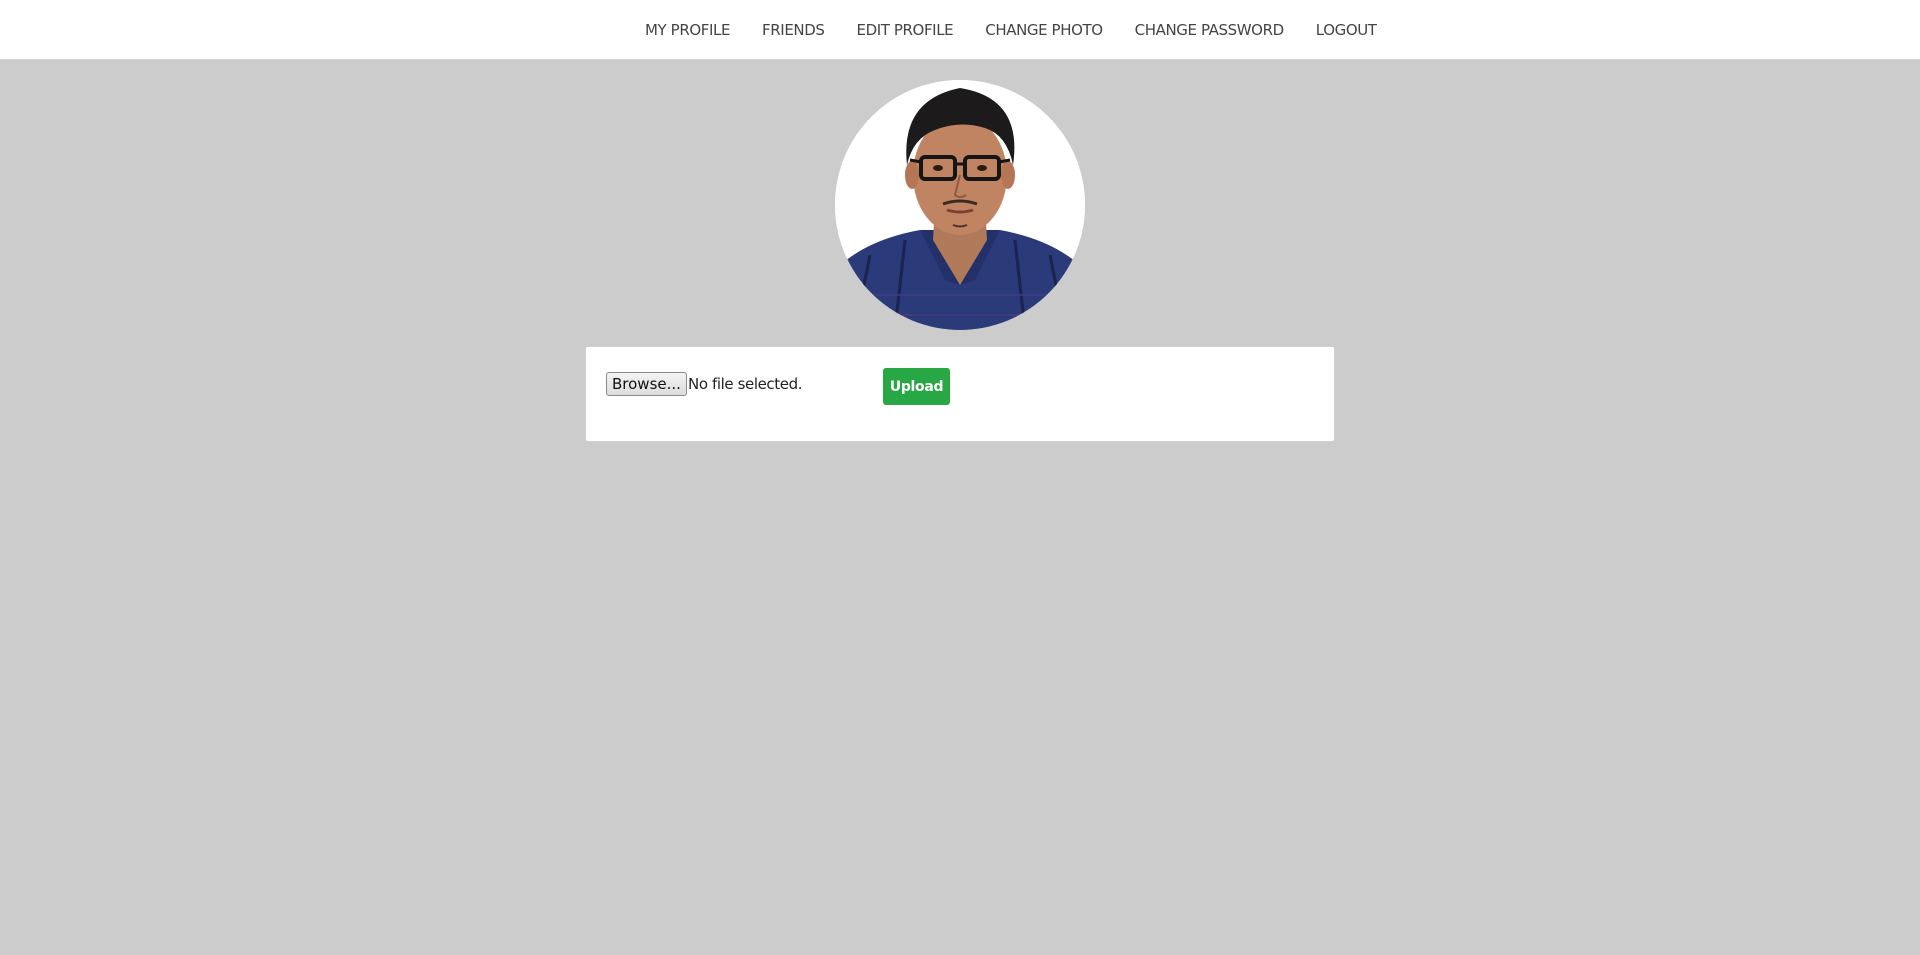 The width and height of the screenshot is (1920, 955). I want to click on profile-photo, so click(960, 205).